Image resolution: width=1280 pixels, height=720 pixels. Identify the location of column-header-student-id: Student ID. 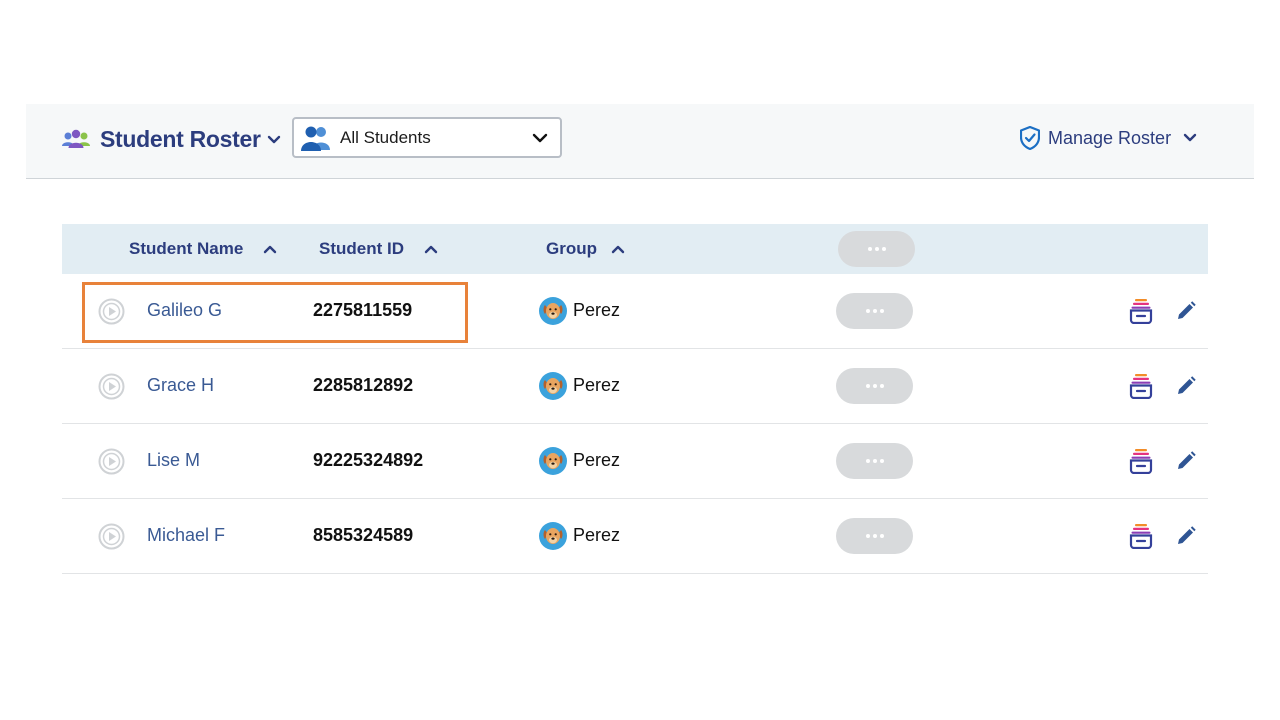
(378, 249).